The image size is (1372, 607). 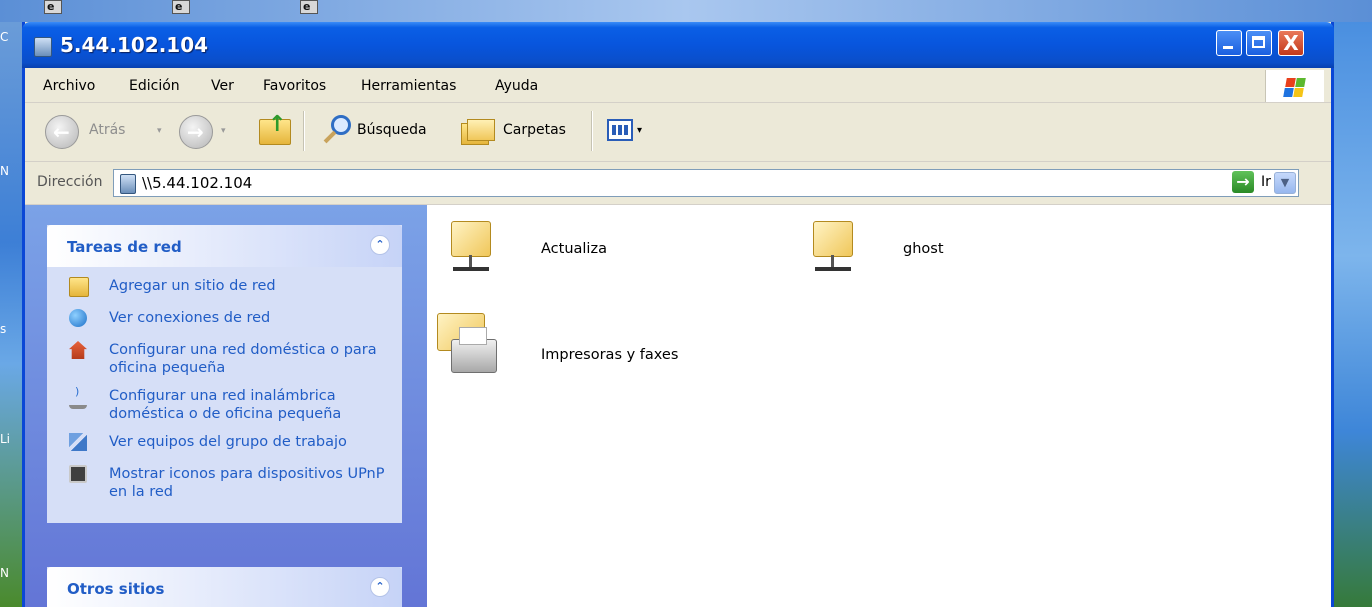 What do you see at coordinates (1229, 43) in the screenshot?
I see `minimize-button` at bounding box center [1229, 43].